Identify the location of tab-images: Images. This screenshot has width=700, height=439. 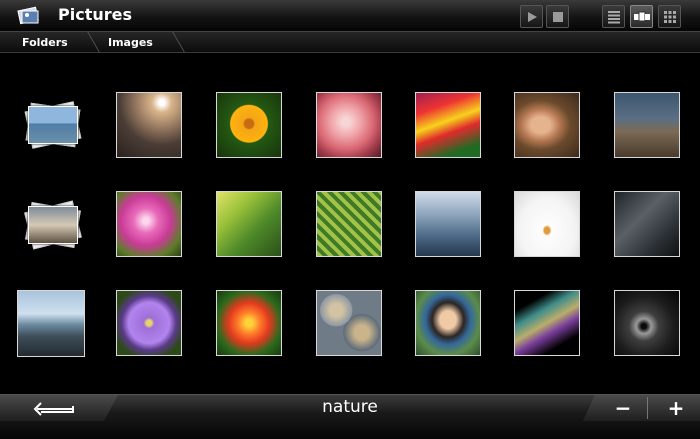
(130, 42).